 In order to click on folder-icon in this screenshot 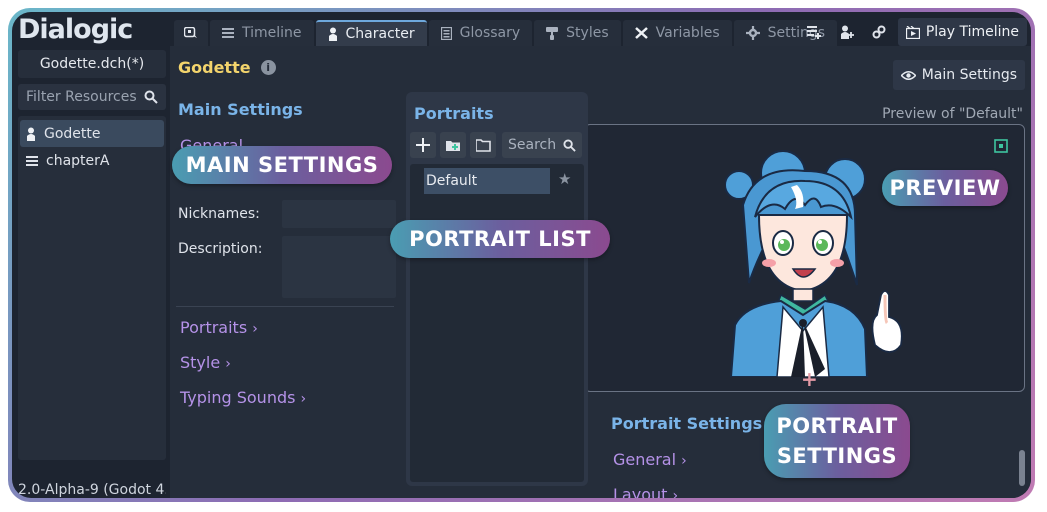, I will do `click(483, 145)`.